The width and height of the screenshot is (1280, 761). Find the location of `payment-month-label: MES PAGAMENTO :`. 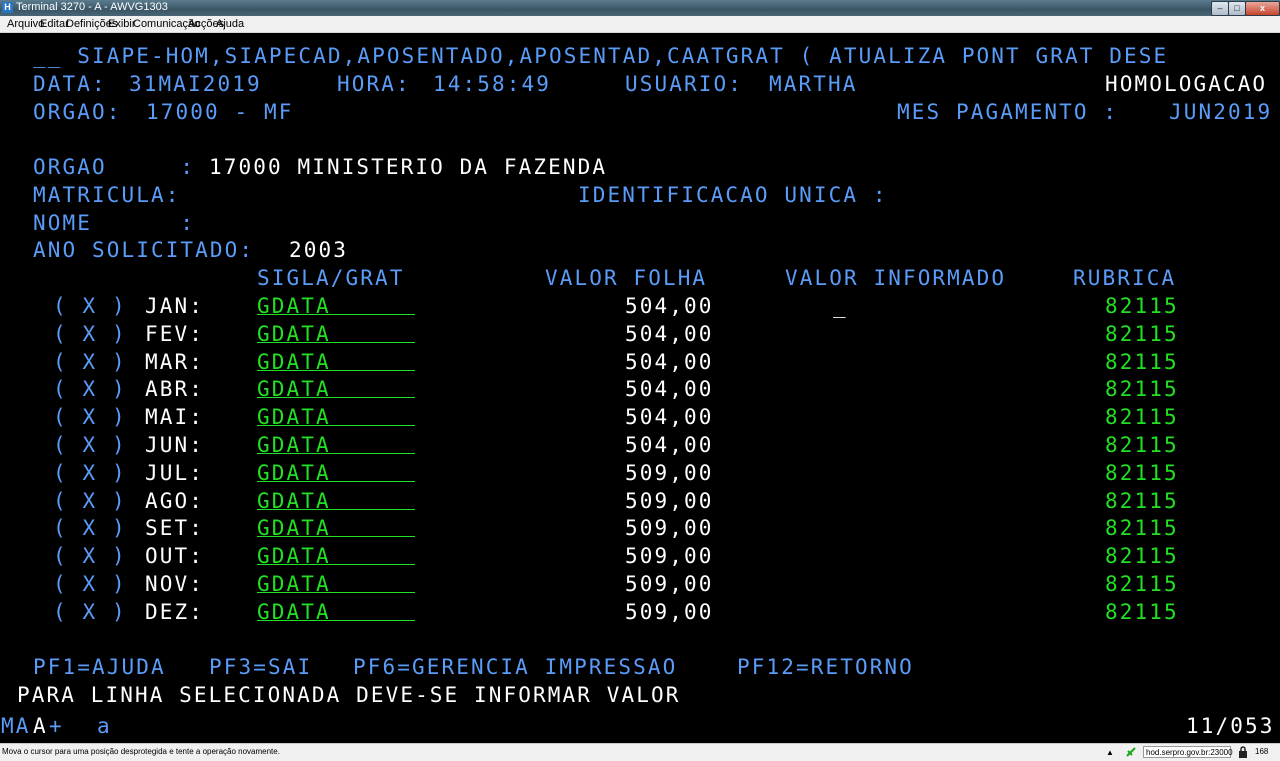

payment-month-label: MES PAGAMENTO : is located at coordinates (1008, 112).